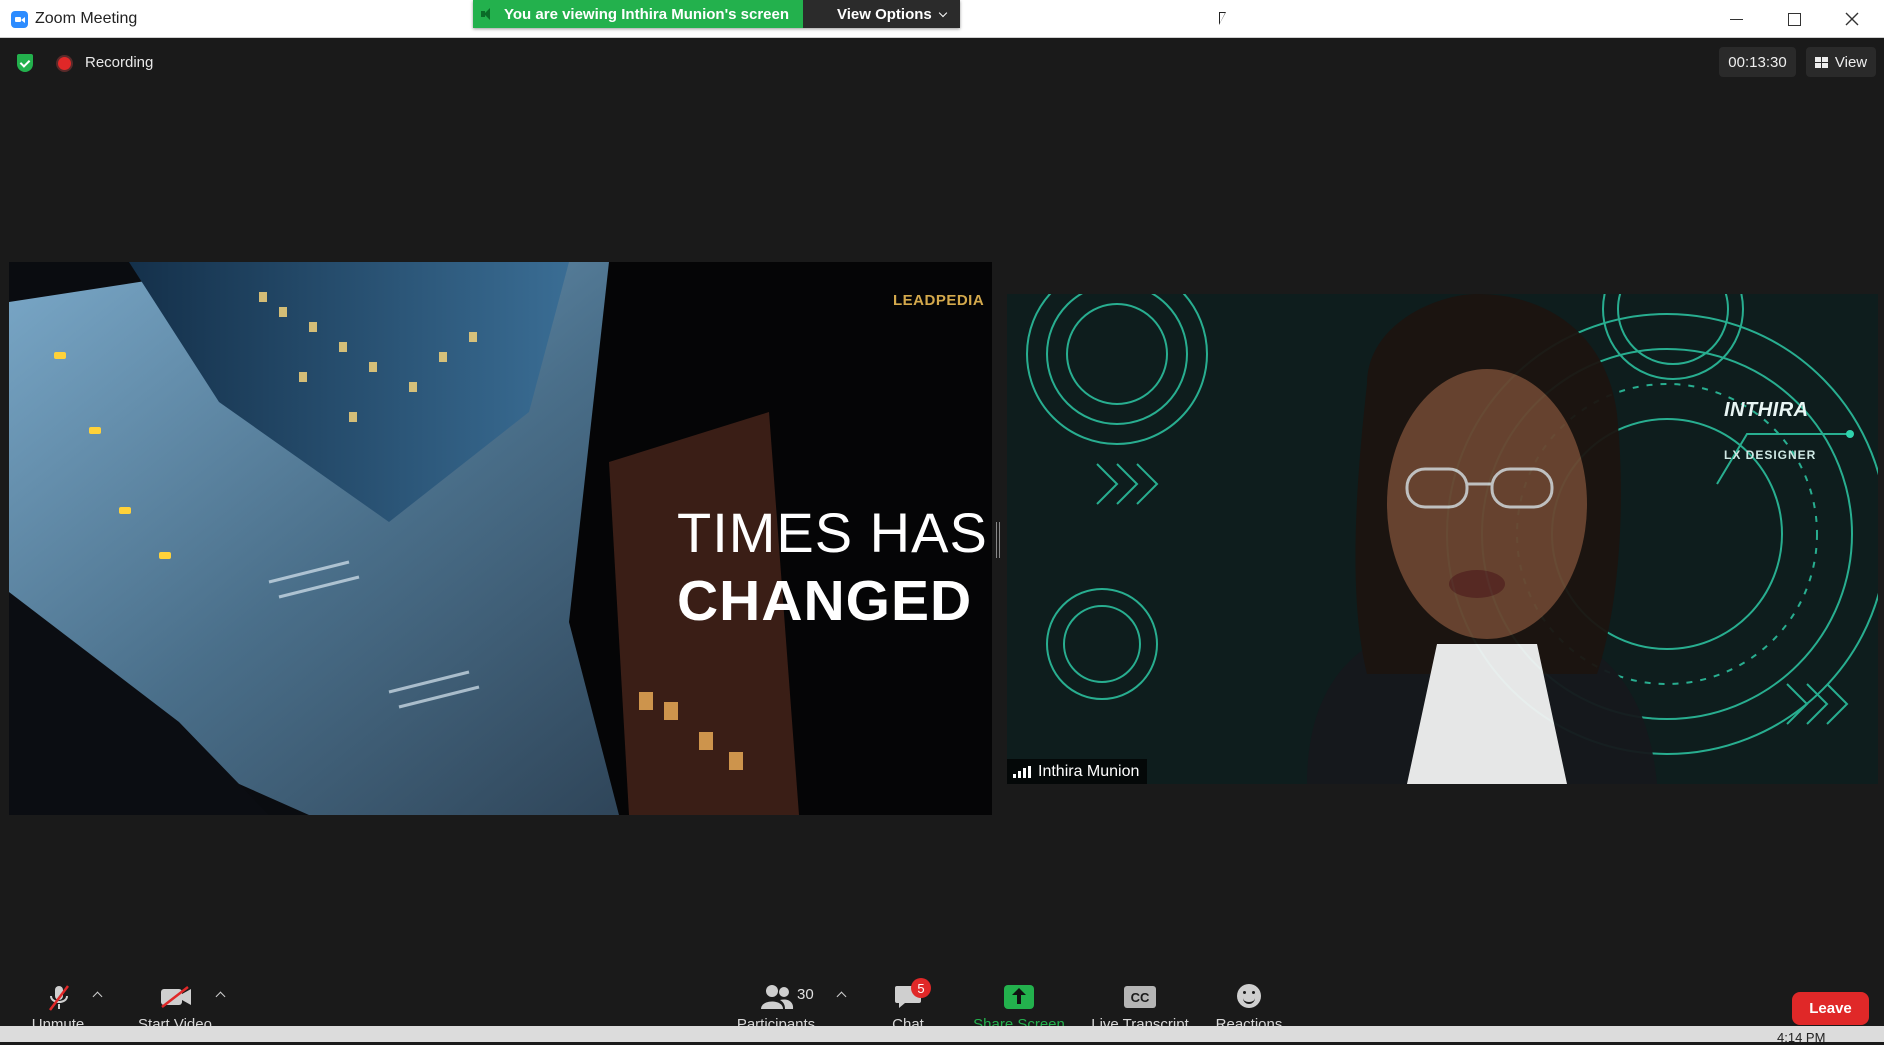 The image size is (1884, 1045). What do you see at coordinates (1222, 18) in the screenshot?
I see `mouse-cursor-icon` at bounding box center [1222, 18].